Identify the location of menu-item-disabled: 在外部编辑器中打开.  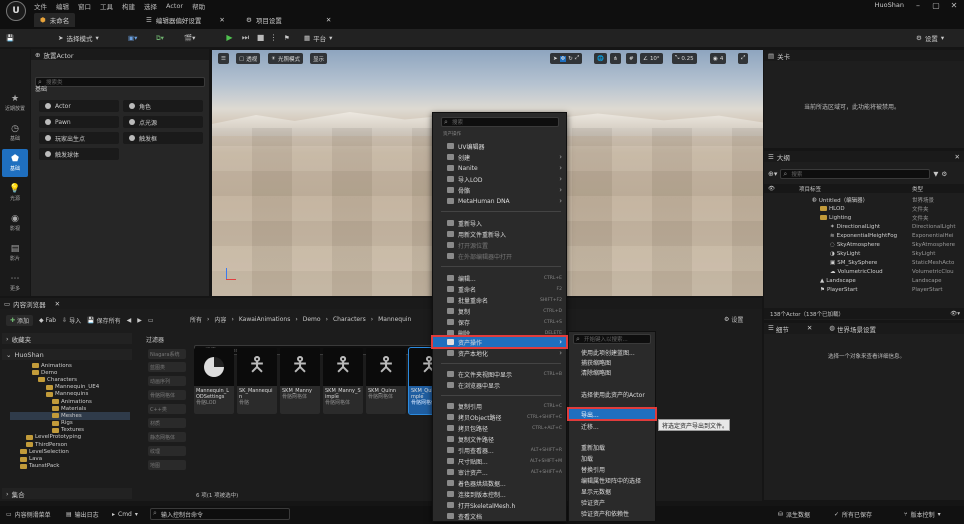
(499, 256).